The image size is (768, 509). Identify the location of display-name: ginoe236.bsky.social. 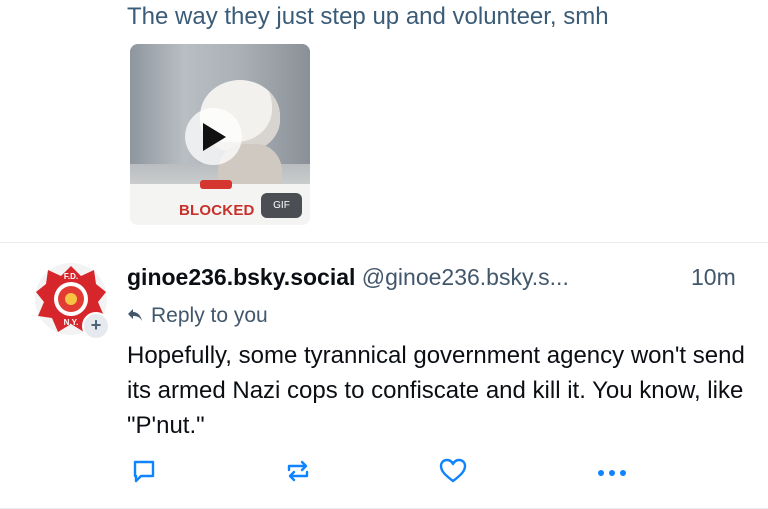
(241, 277).